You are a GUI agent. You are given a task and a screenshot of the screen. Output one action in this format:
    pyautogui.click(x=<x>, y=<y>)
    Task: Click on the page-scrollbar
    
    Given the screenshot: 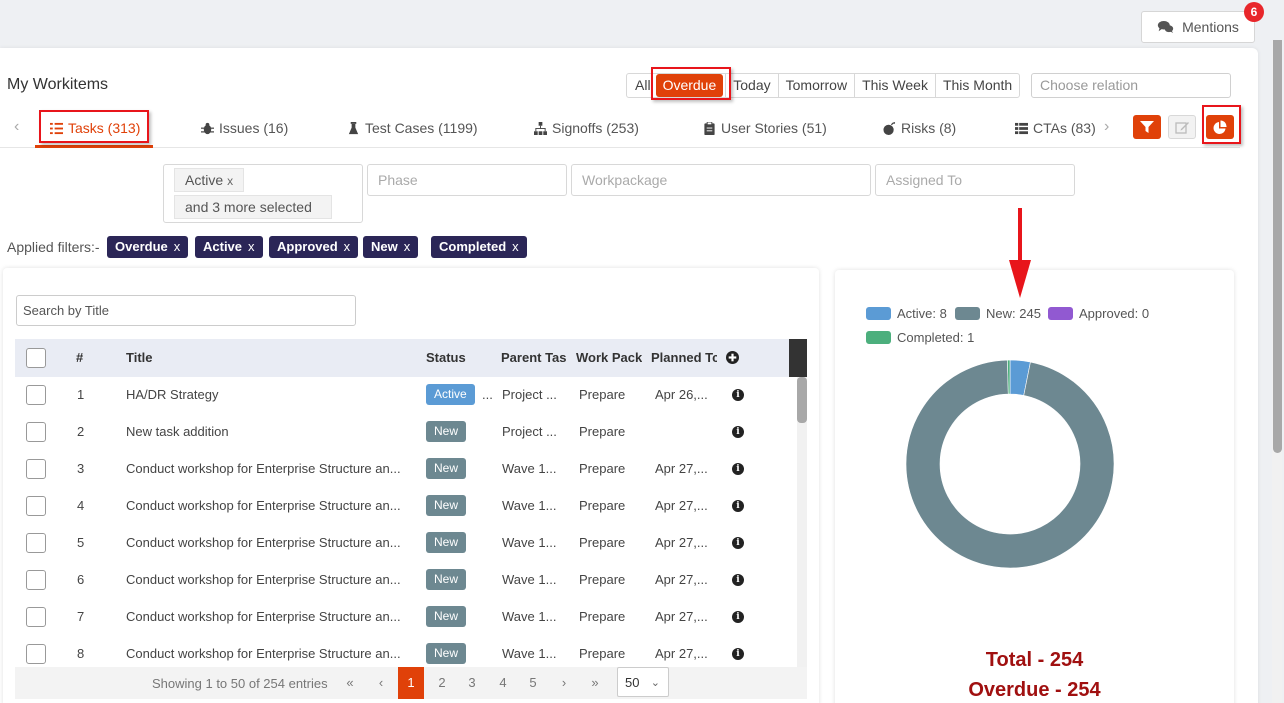 What is the action you would take?
    pyautogui.click(x=1277, y=371)
    